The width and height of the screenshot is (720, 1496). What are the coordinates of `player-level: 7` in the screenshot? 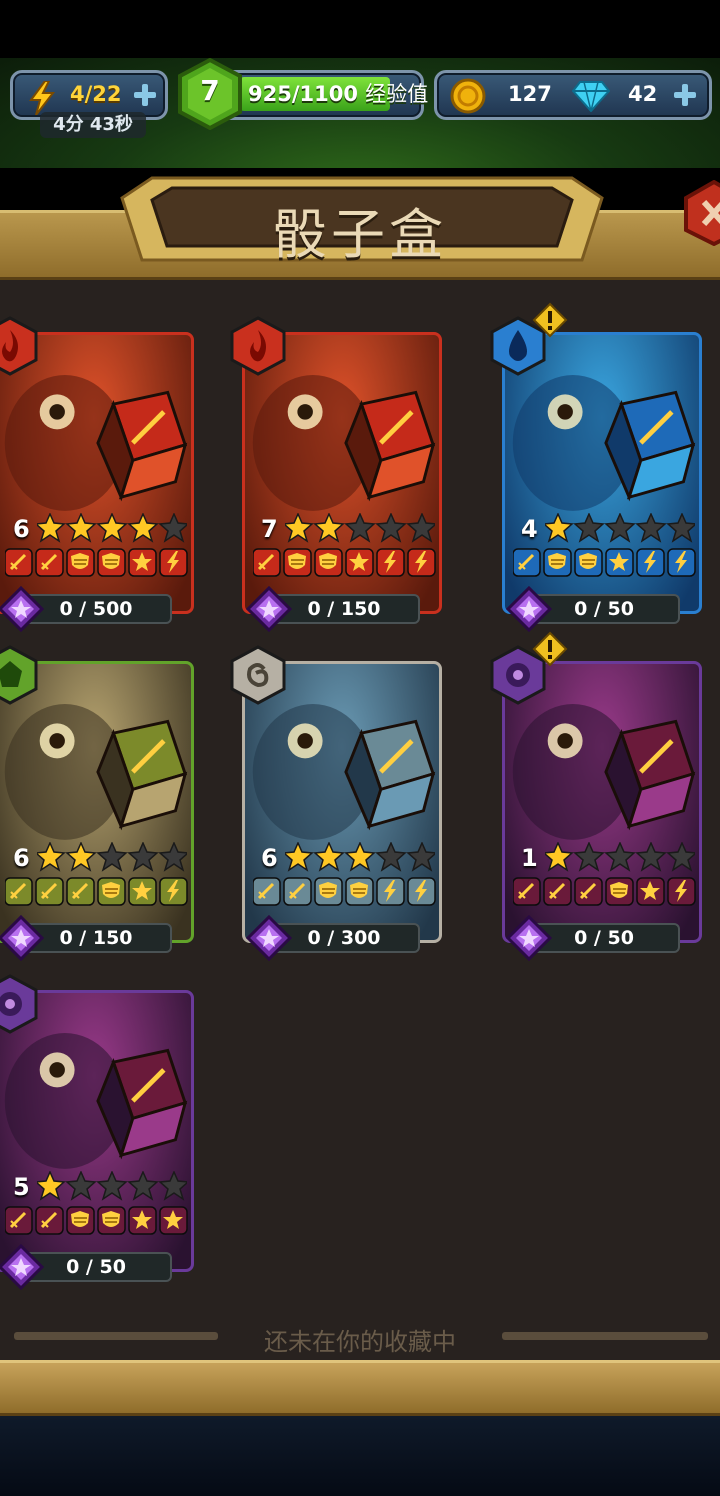 It's located at (210, 90).